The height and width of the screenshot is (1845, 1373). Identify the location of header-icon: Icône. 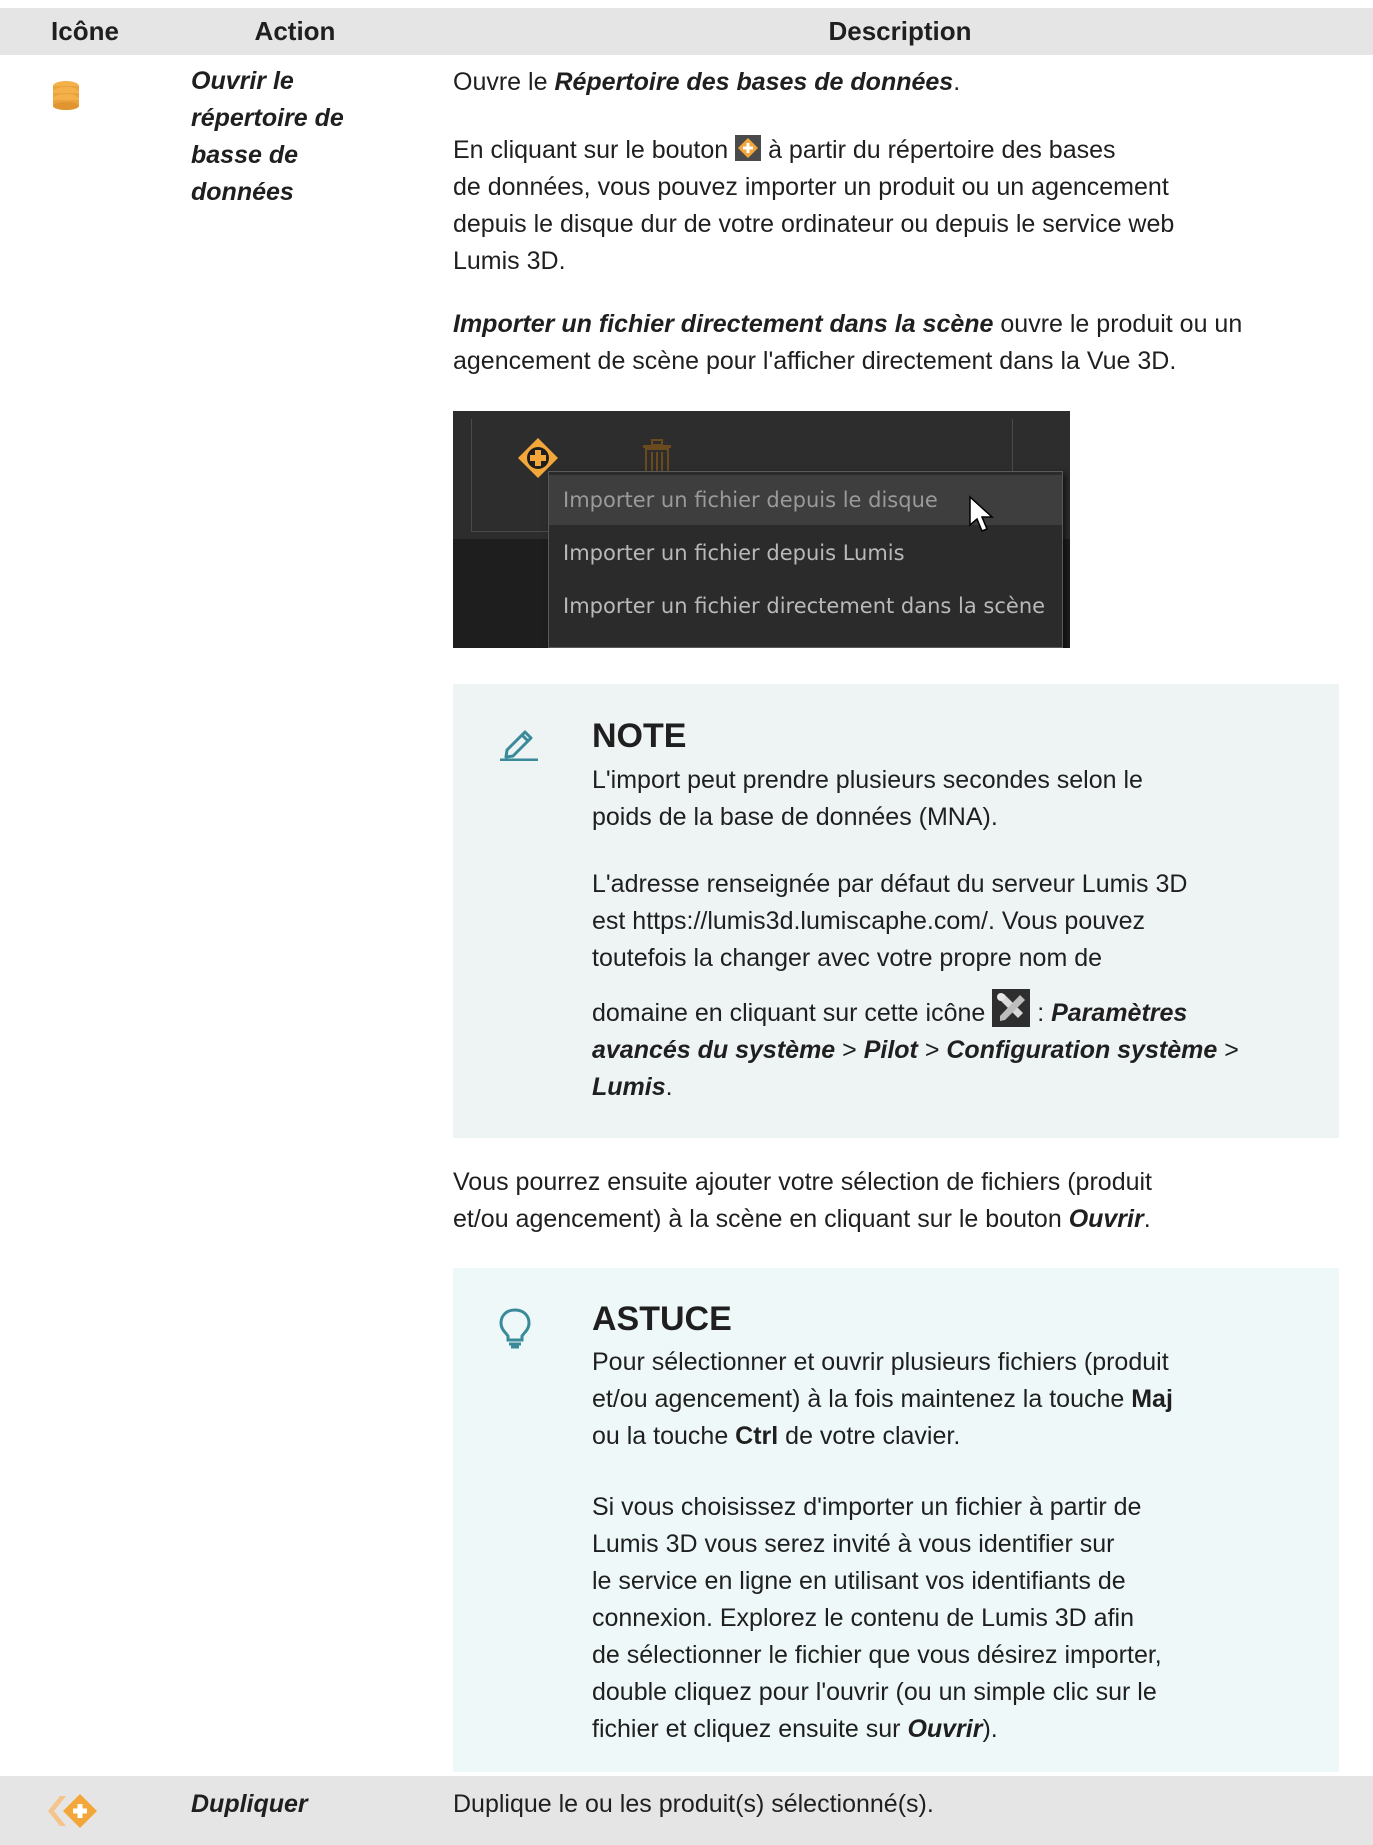
(85, 31).